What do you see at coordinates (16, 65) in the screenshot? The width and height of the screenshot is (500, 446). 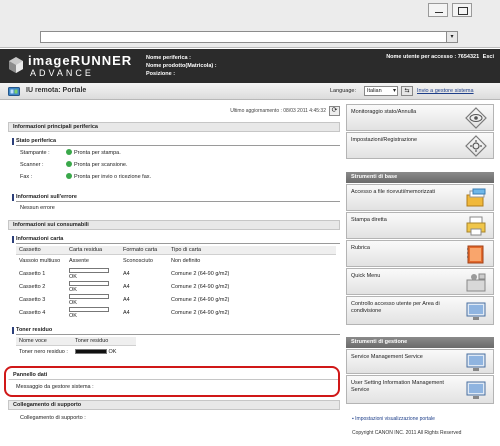 I see `imagerunner-logo-icon` at bounding box center [16, 65].